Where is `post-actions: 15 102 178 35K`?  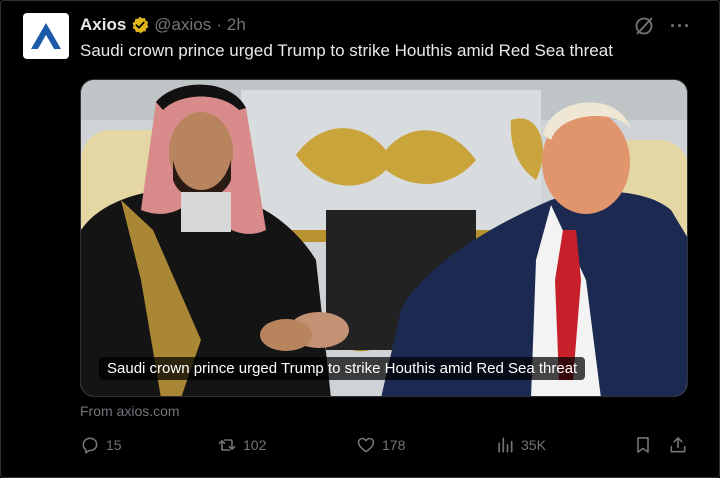 post-actions: 15 102 178 35K is located at coordinates (385, 447).